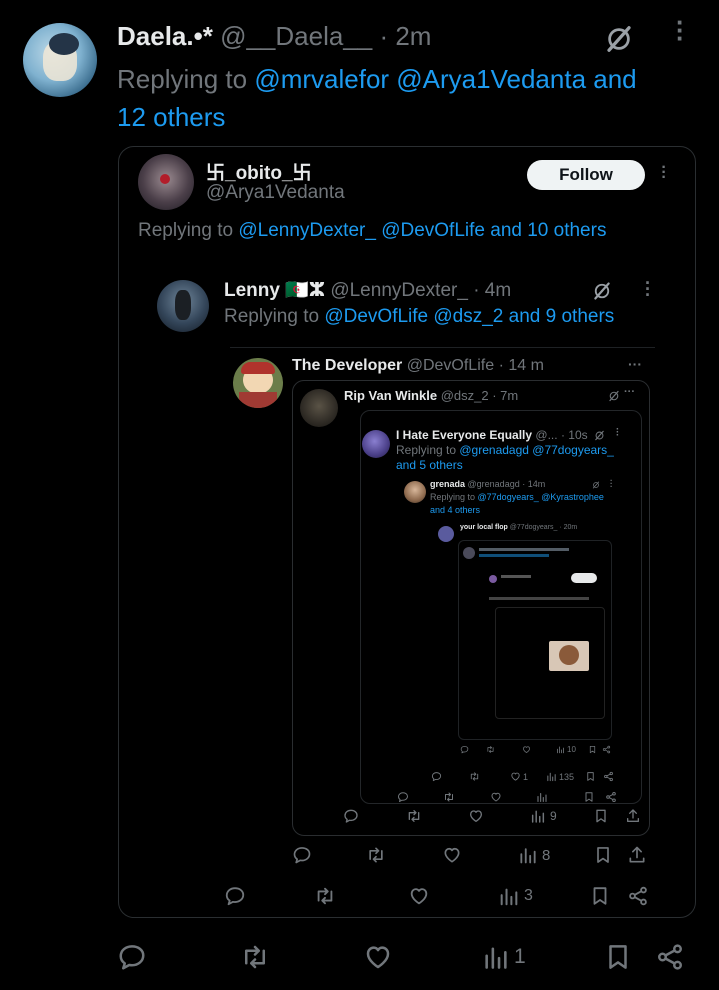  Describe the element at coordinates (274, 290) in the screenshot. I see `author-name: Lenny 🇩🇿ⵣ` at that location.